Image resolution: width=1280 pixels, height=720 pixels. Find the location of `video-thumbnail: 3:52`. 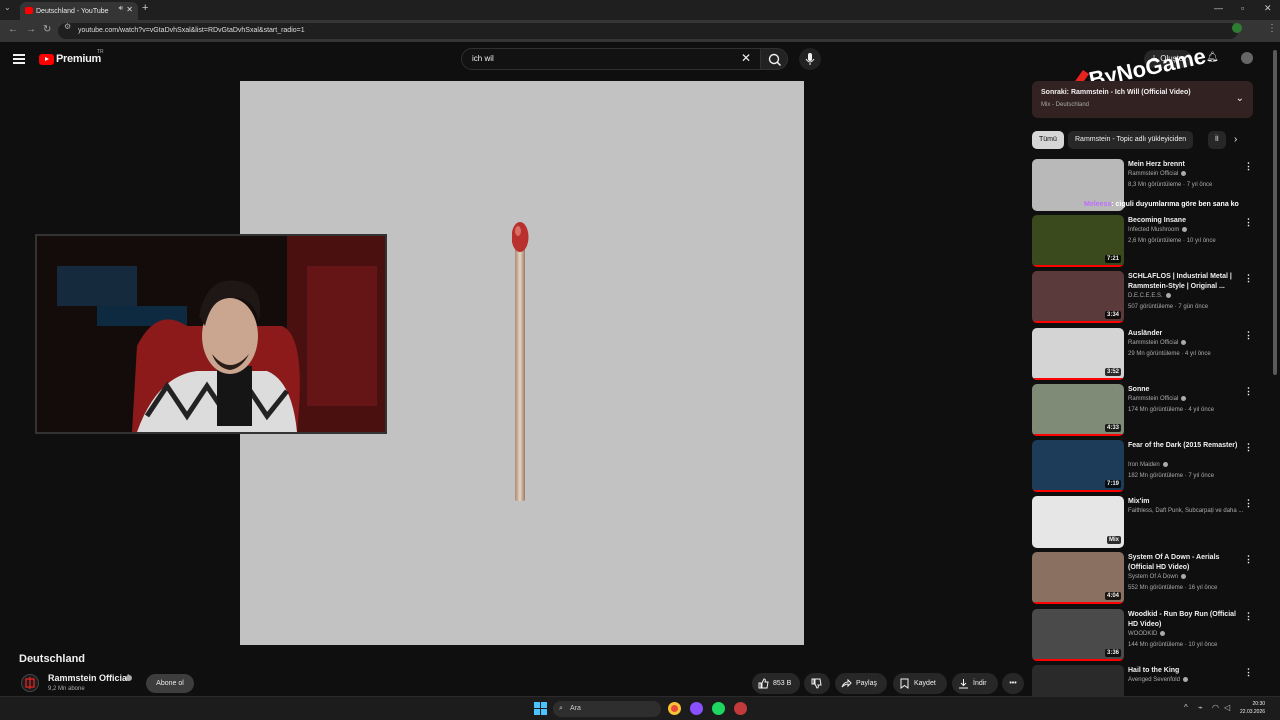

video-thumbnail: 3:52 is located at coordinates (1078, 354).